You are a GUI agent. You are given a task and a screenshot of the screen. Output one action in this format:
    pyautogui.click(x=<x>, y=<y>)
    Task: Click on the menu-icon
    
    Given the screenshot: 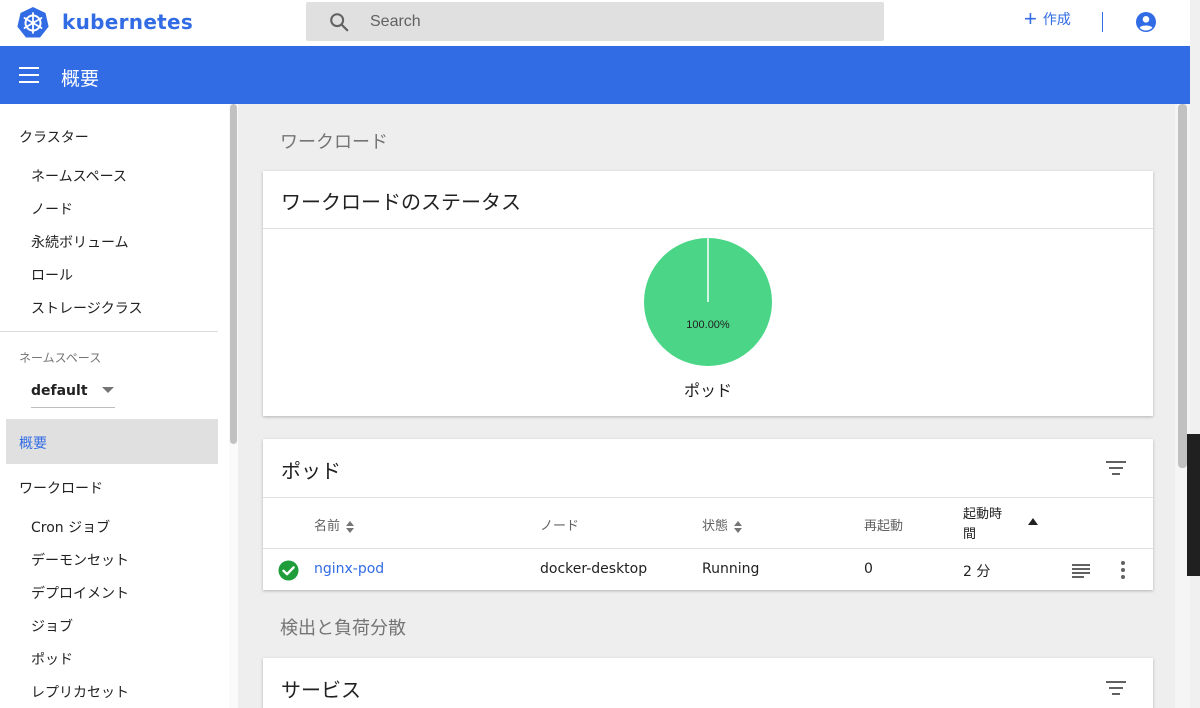 What is the action you would take?
    pyautogui.click(x=29, y=75)
    